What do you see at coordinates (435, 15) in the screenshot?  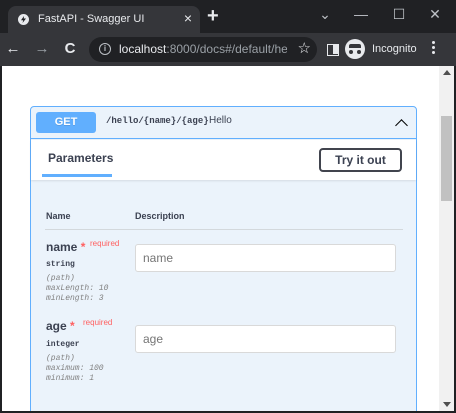 I see `close-window-button: ✕` at bounding box center [435, 15].